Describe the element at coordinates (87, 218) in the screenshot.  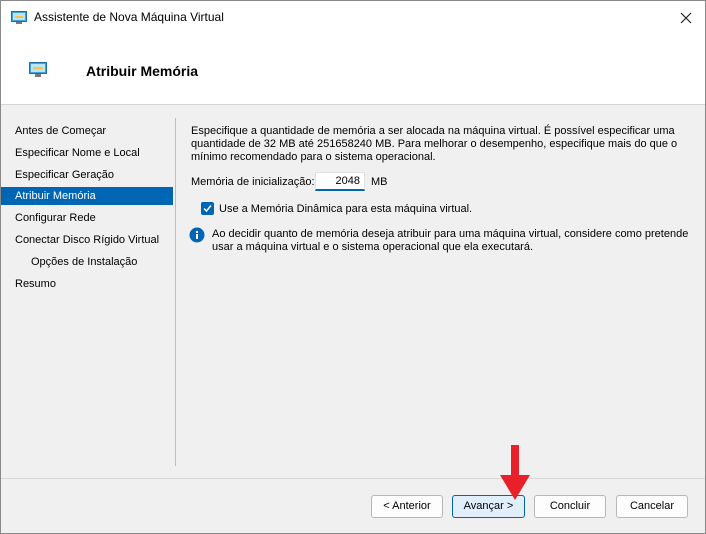
I see `step-configurar-rede: Configurar Rede` at that location.